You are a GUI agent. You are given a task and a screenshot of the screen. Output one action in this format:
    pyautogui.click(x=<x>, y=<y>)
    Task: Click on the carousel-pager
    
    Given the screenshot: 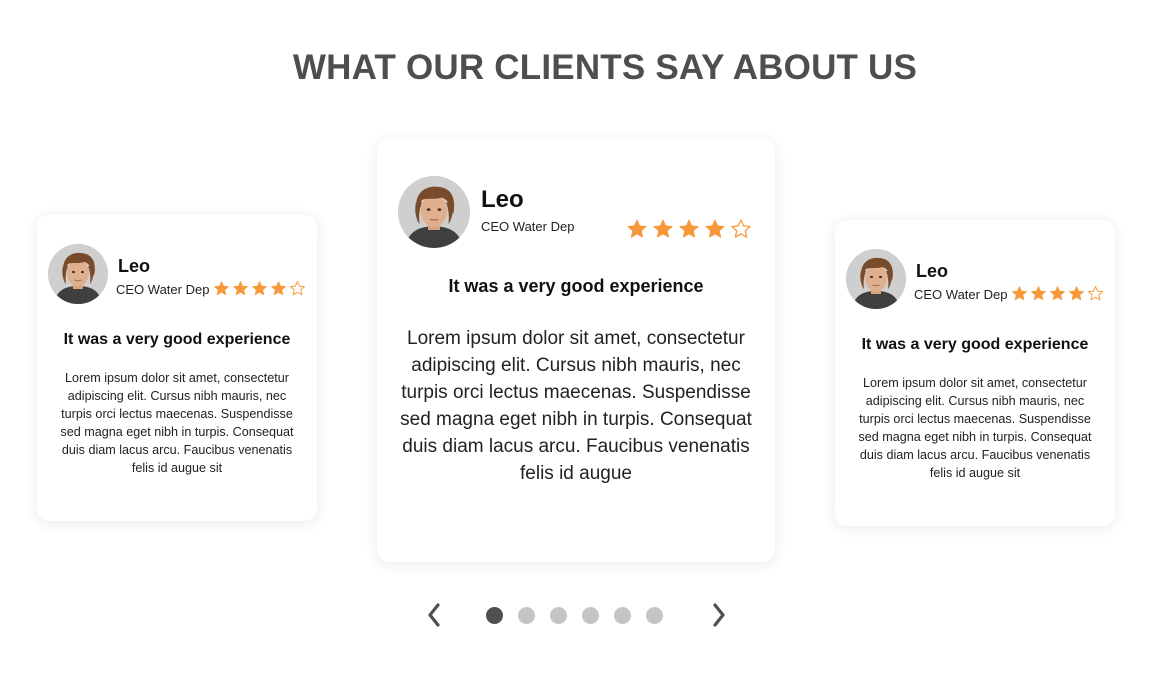 What is the action you would take?
    pyautogui.click(x=576, y=615)
    